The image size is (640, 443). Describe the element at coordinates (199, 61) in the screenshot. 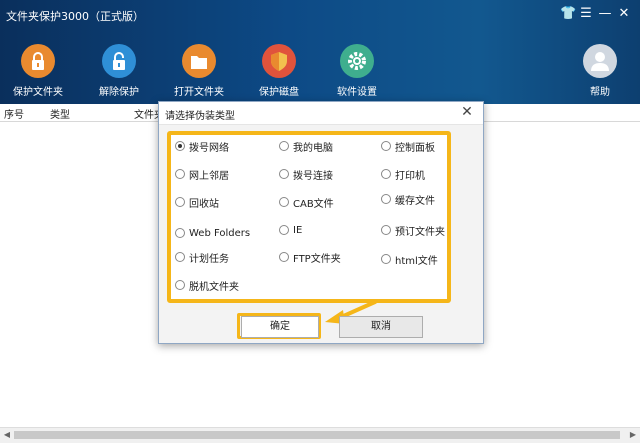

I see `folder-icon` at that location.